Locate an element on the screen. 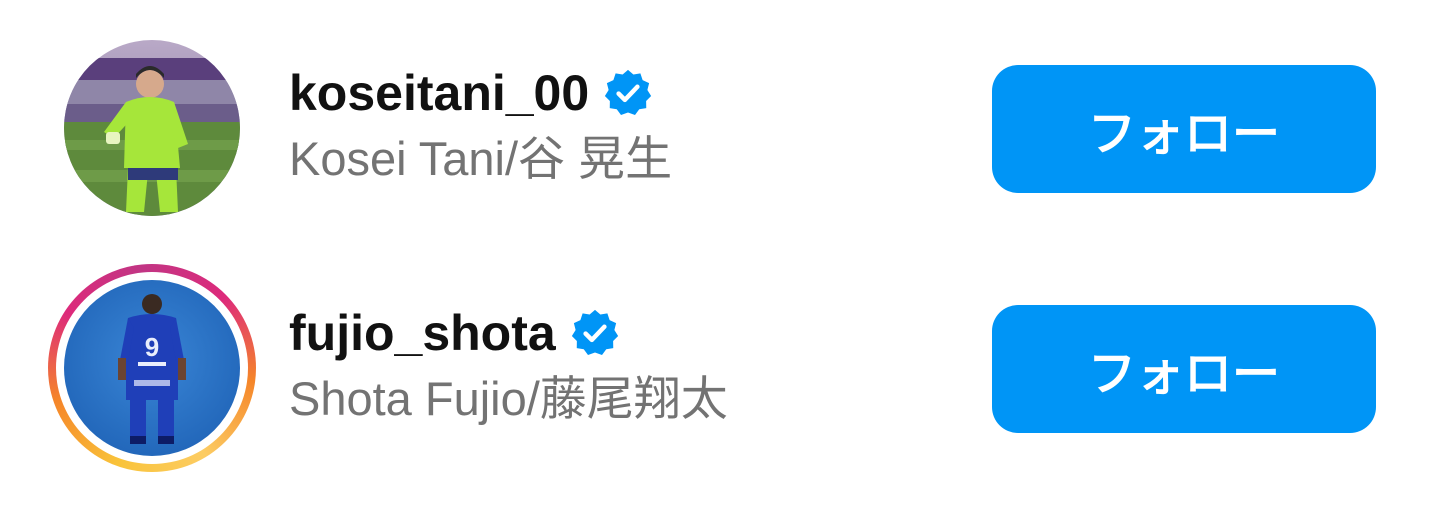 This screenshot has height=511, width=1440. username: koseitani_00 is located at coordinates (439, 93).